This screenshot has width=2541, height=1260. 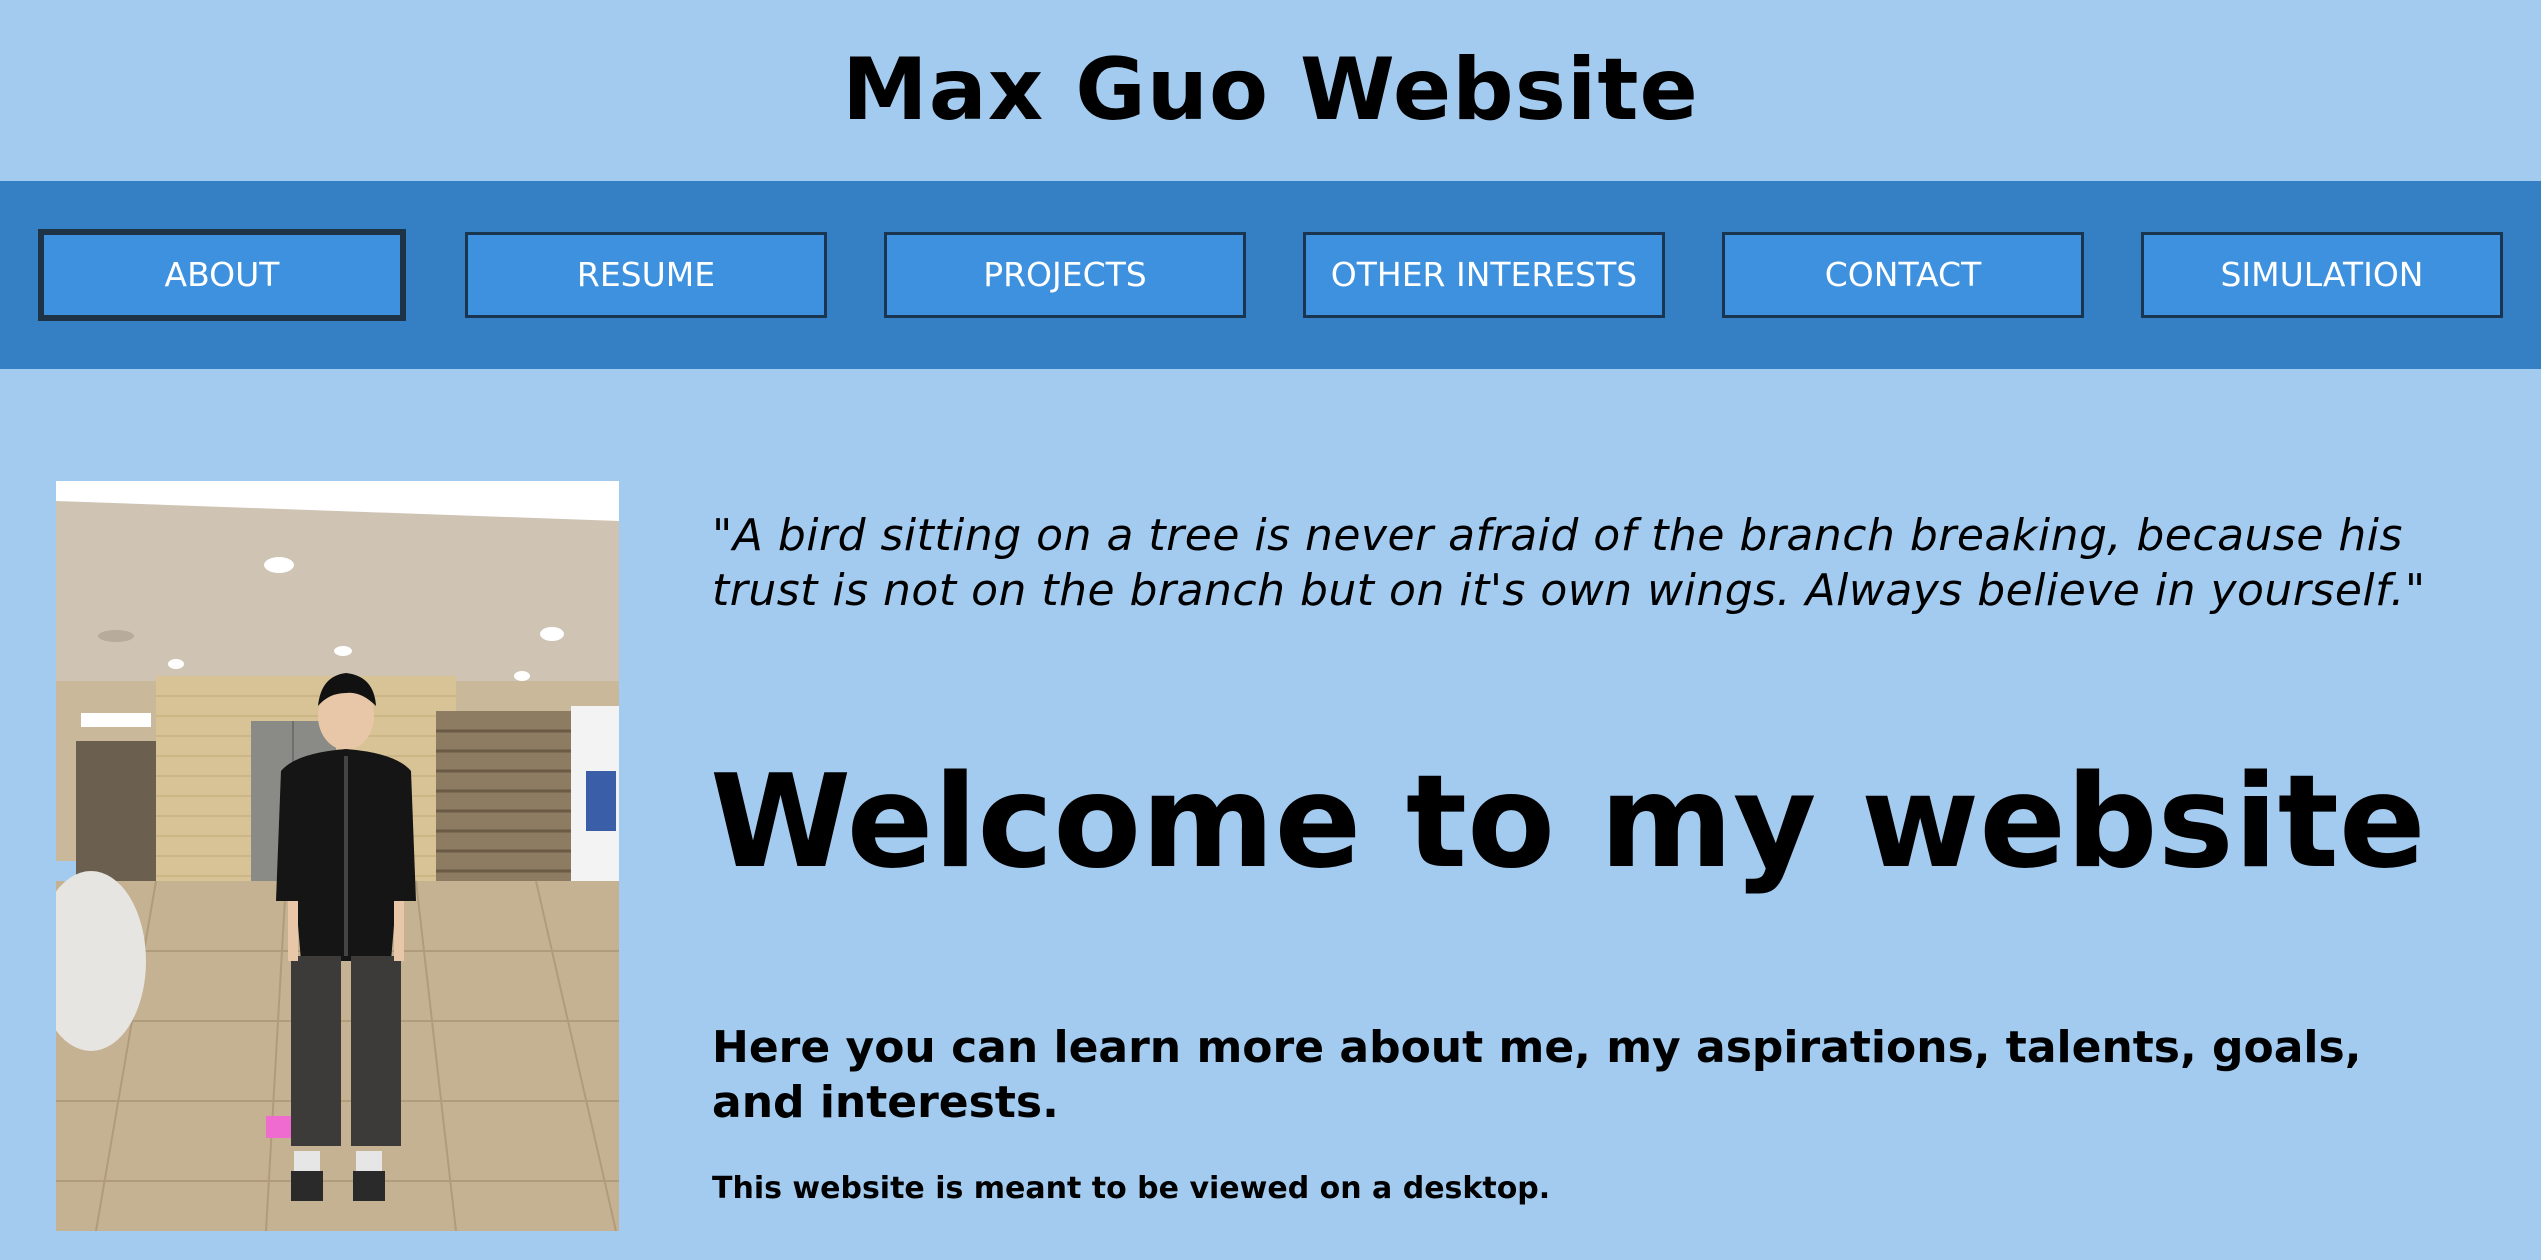 I want to click on welcome-heading: Welcome to my website, so click(x=1568, y=822).